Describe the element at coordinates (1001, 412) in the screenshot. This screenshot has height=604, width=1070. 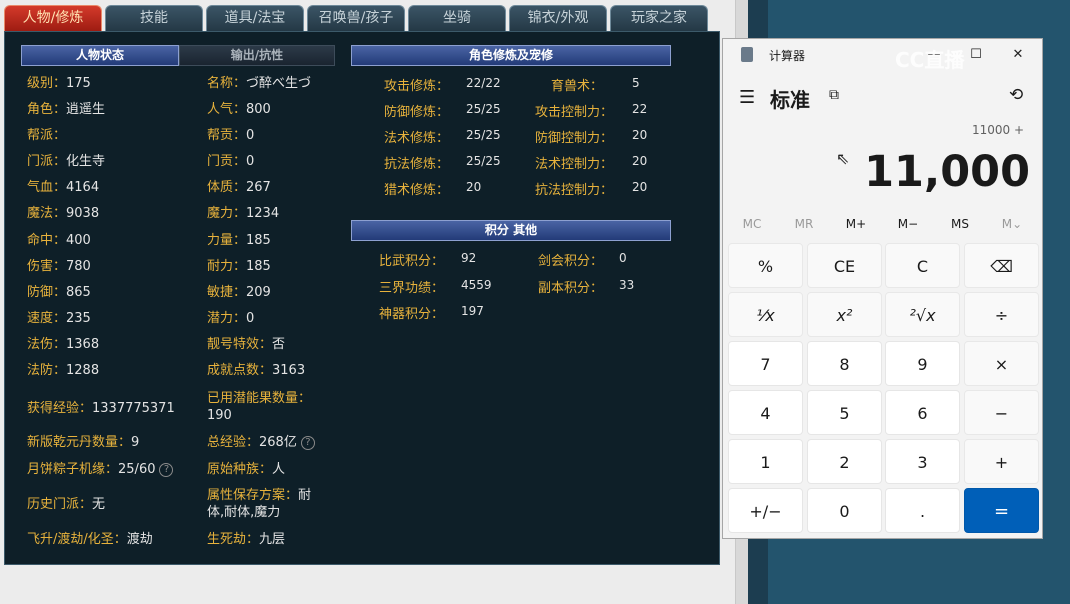
I see `subtract-button: −` at that location.